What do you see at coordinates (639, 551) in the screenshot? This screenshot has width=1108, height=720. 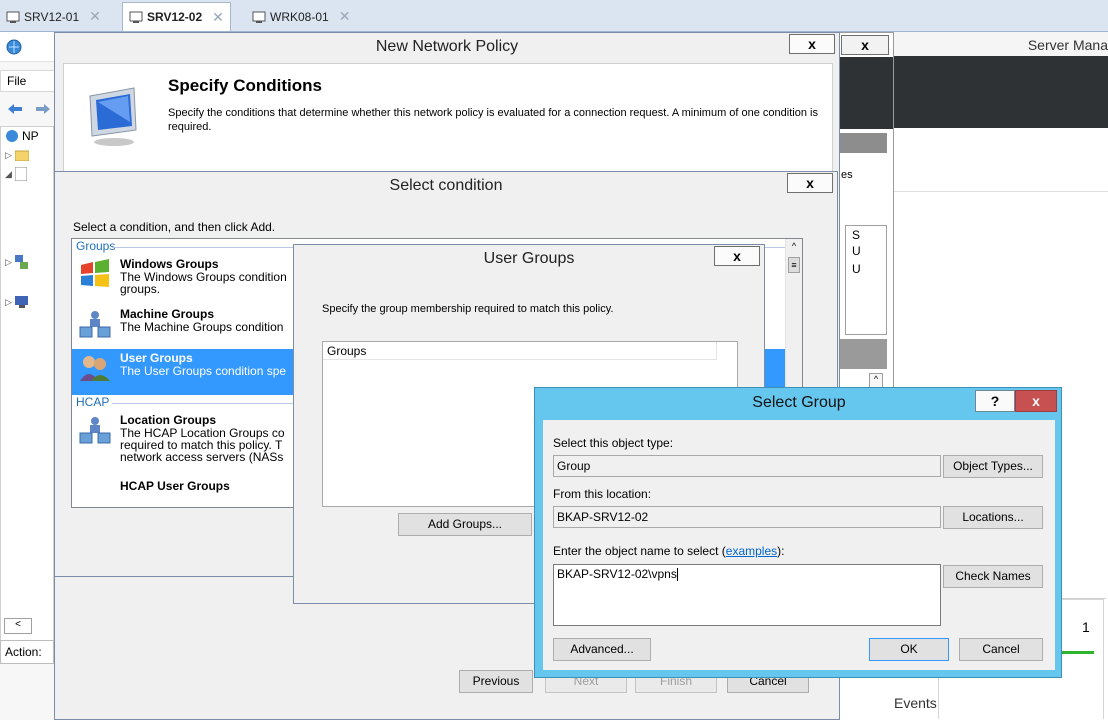 I see `label-prefix: Enter the object name to select (` at bounding box center [639, 551].